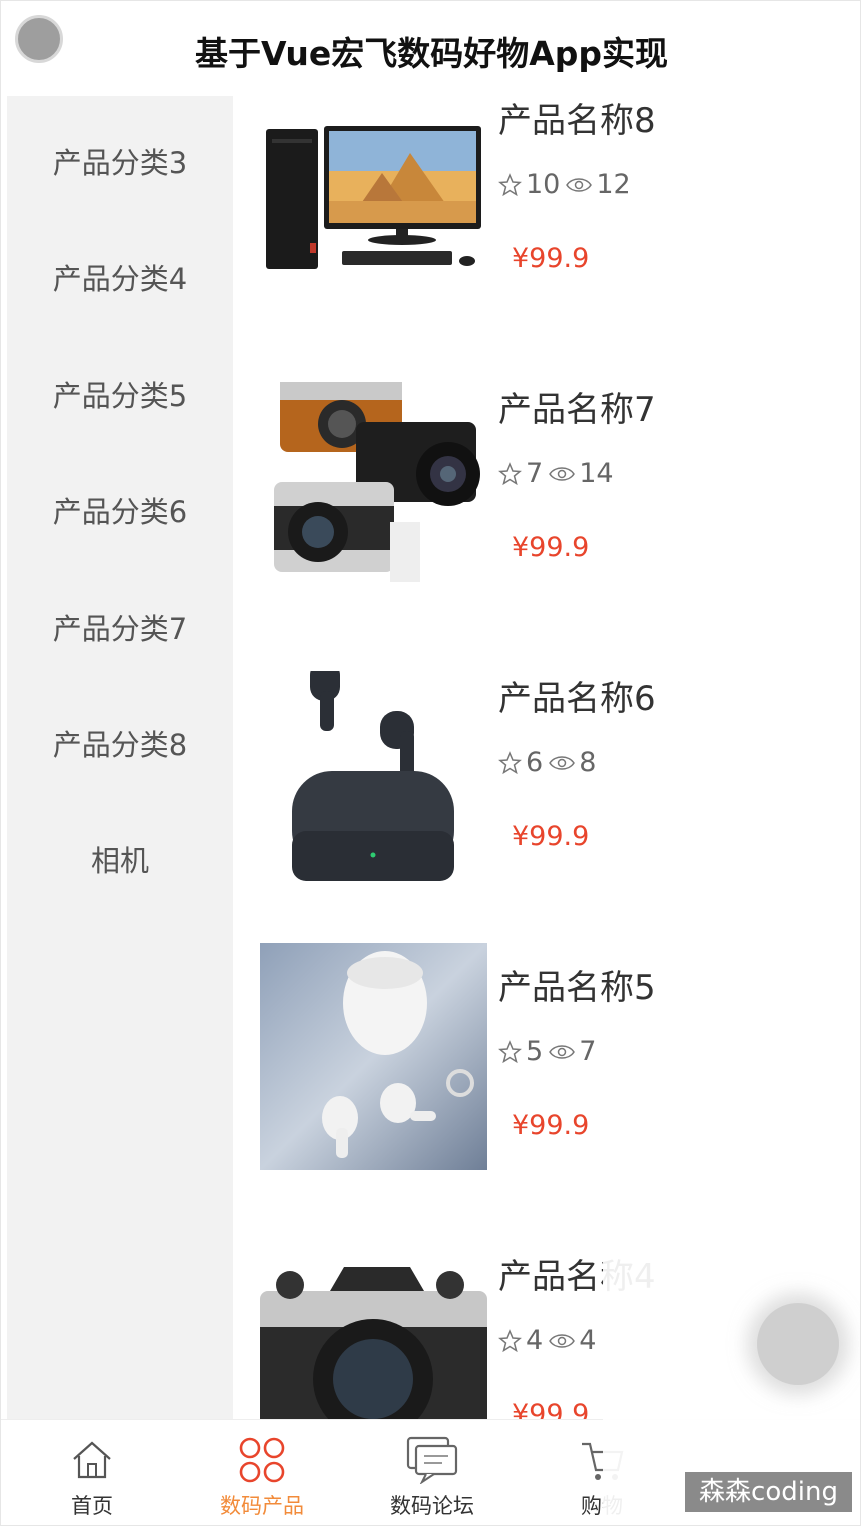 This screenshot has width=861, height=1526. I want to click on product-stats: 7 14, so click(559, 473).